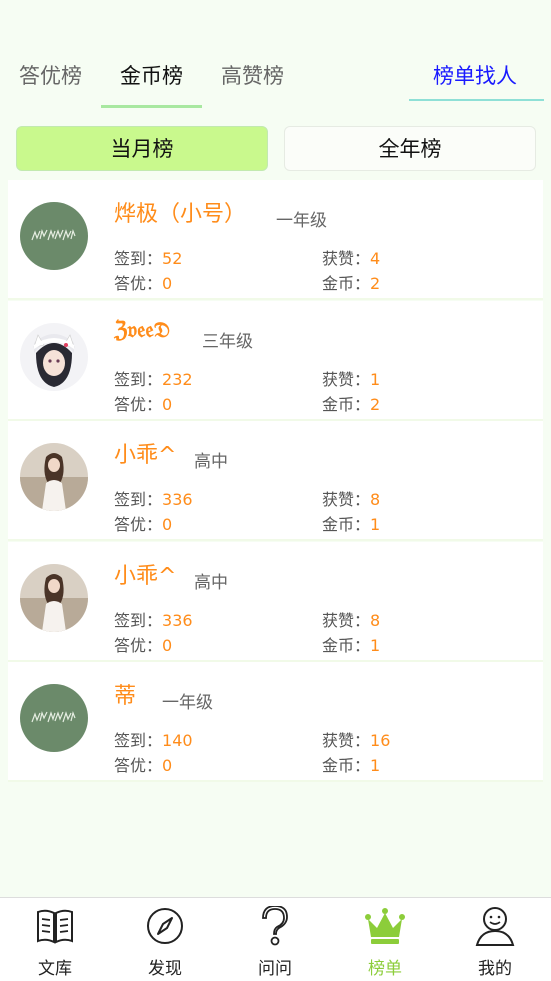 The image size is (551, 981). Describe the element at coordinates (275, 722) in the screenshot. I see `list-item: 蒂 一年级 签到：140 获赞：16 答优：0 金币：1` at that location.